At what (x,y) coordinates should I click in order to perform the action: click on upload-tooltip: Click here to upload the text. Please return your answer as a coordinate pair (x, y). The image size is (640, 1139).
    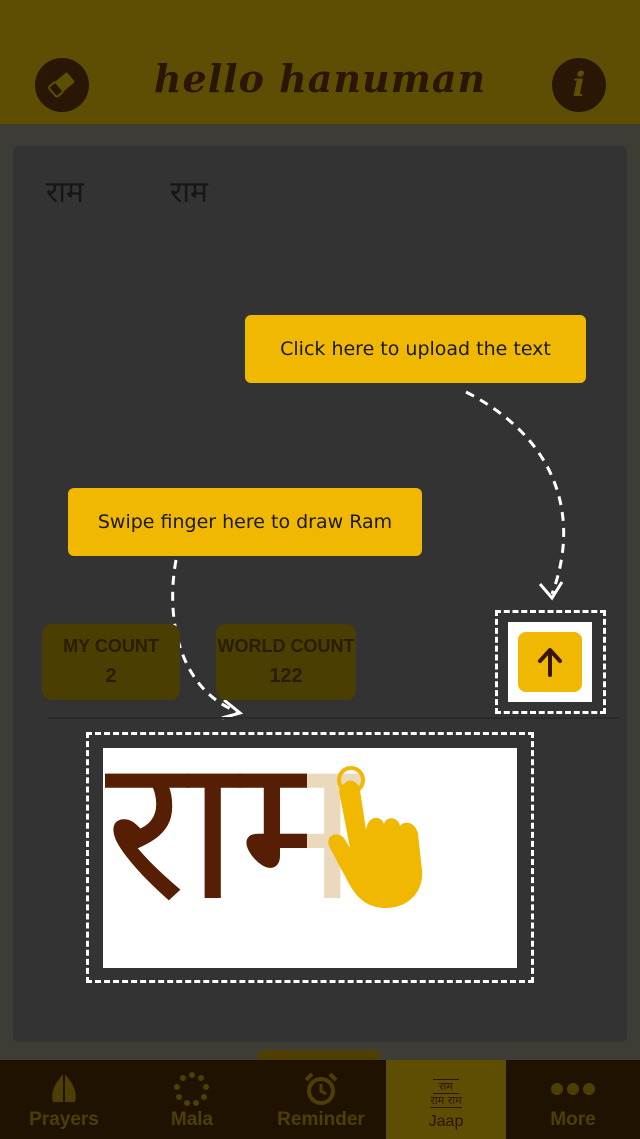
    Looking at the image, I should click on (415, 349).